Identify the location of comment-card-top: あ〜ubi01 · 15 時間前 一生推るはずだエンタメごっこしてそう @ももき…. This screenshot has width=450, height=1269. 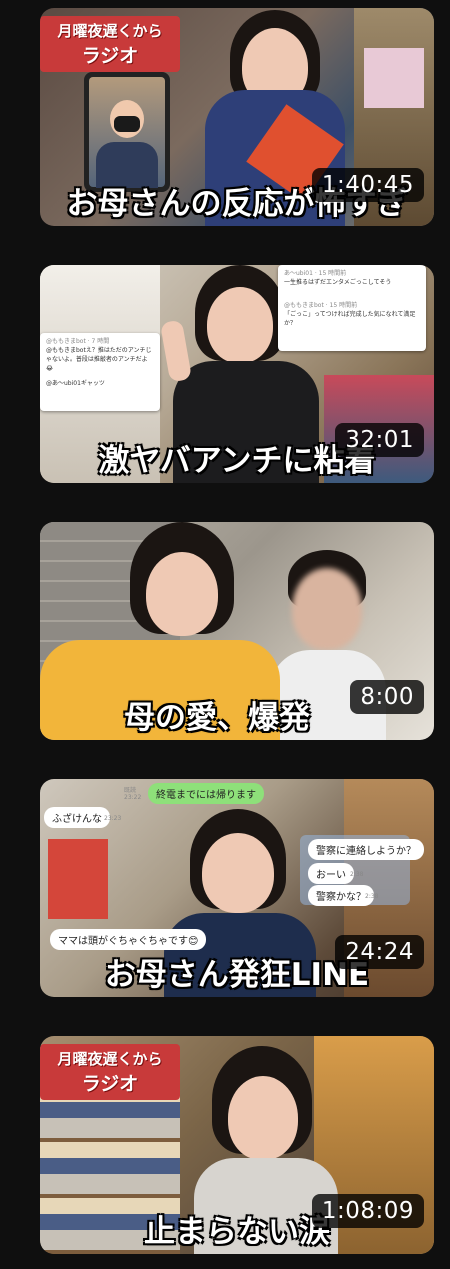
(352, 308).